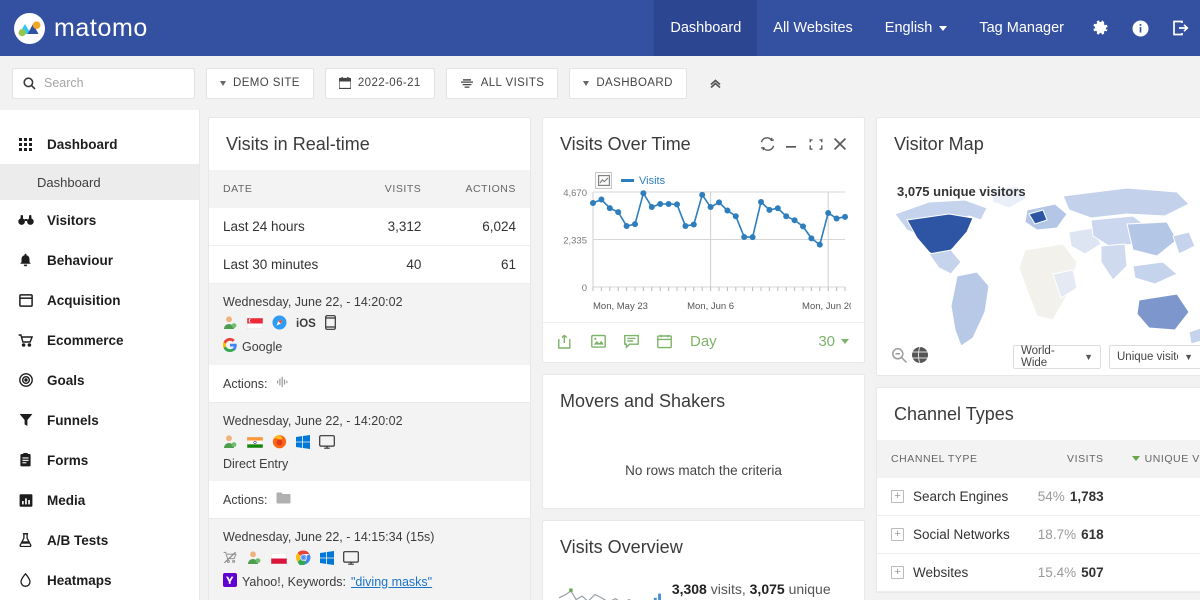 This screenshot has width=1200, height=600. What do you see at coordinates (99, 460) in the screenshot?
I see `sidebar-item-forms: Forms` at bounding box center [99, 460].